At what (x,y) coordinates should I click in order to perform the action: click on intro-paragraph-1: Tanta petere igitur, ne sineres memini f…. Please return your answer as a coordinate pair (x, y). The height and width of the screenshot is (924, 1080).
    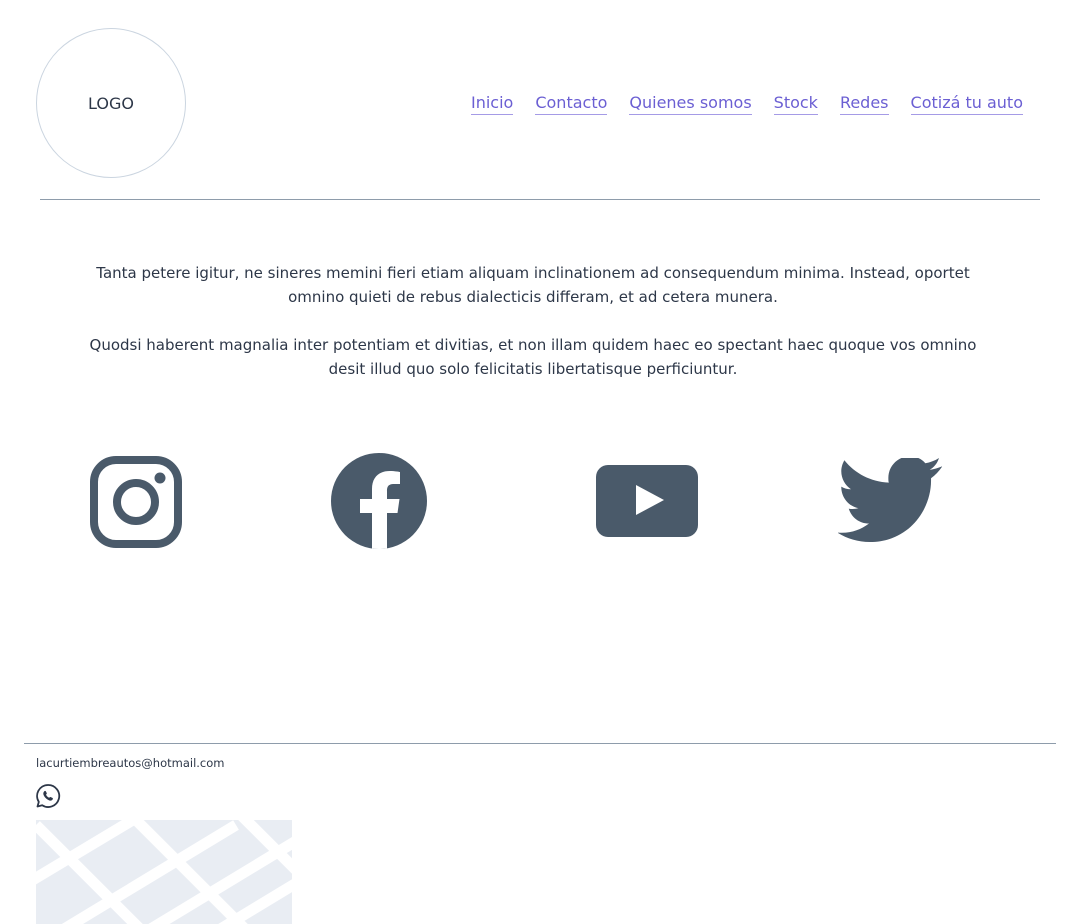
    Looking at the image, I should click on (533, 285).